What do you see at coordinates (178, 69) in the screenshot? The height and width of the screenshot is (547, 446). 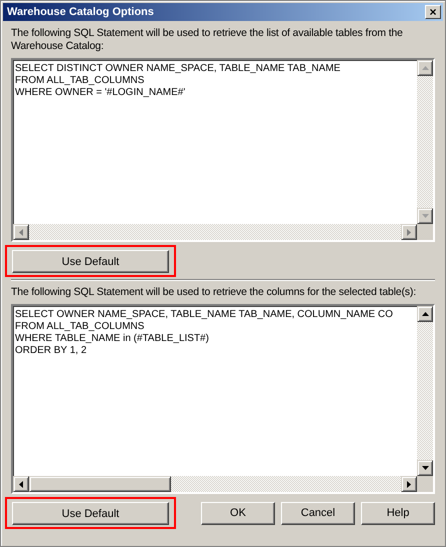 I see `sql-line: SELECT DISTINCT OWNER NAME_SPACE, TABLE_NAME TAB_NAME` at bounding box center [178, 69].